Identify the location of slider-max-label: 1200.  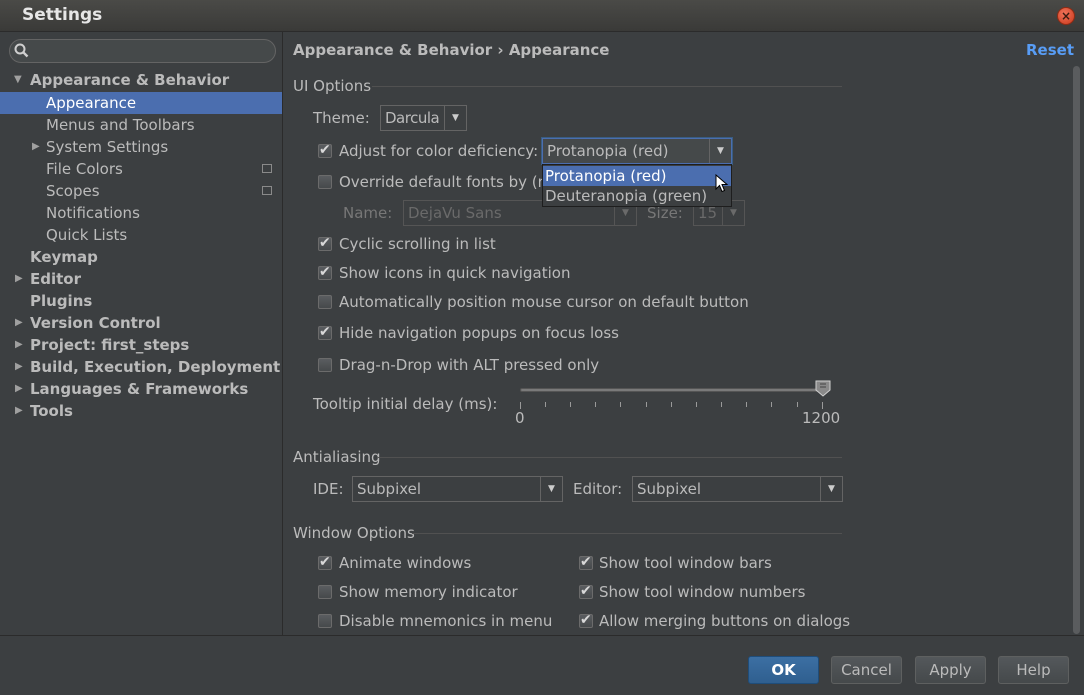
(821, 418).